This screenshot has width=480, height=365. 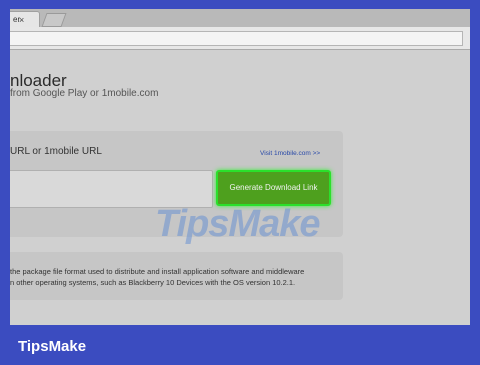 What do you see at coordinates (56, 151) in the screenshot?
I see `url-input-label: URL or 1mobile URL` at bounding box center [56, 151].